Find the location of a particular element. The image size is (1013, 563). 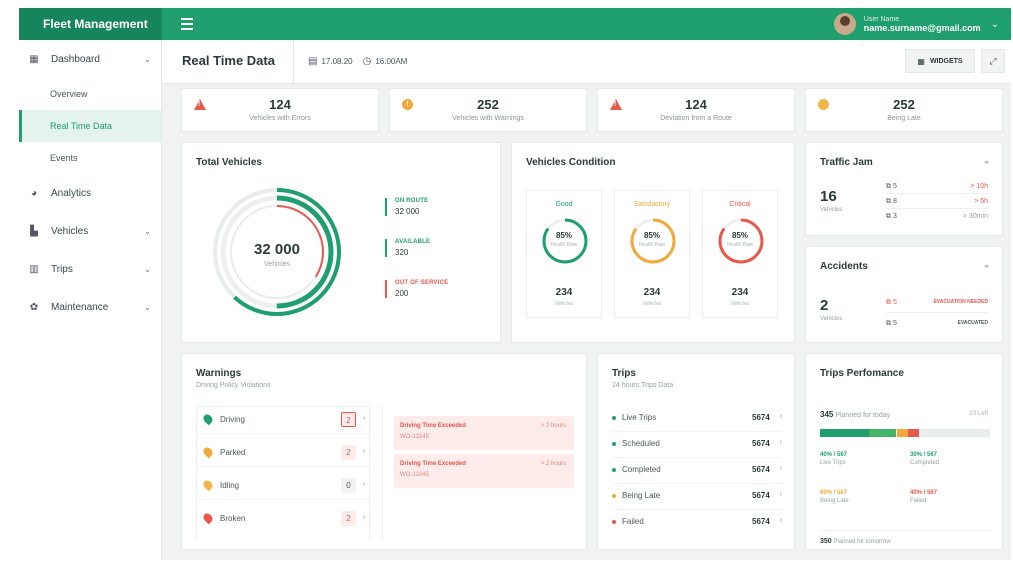

performance-stat: 40% / 567 Failed is located at coordinates (924, 497).